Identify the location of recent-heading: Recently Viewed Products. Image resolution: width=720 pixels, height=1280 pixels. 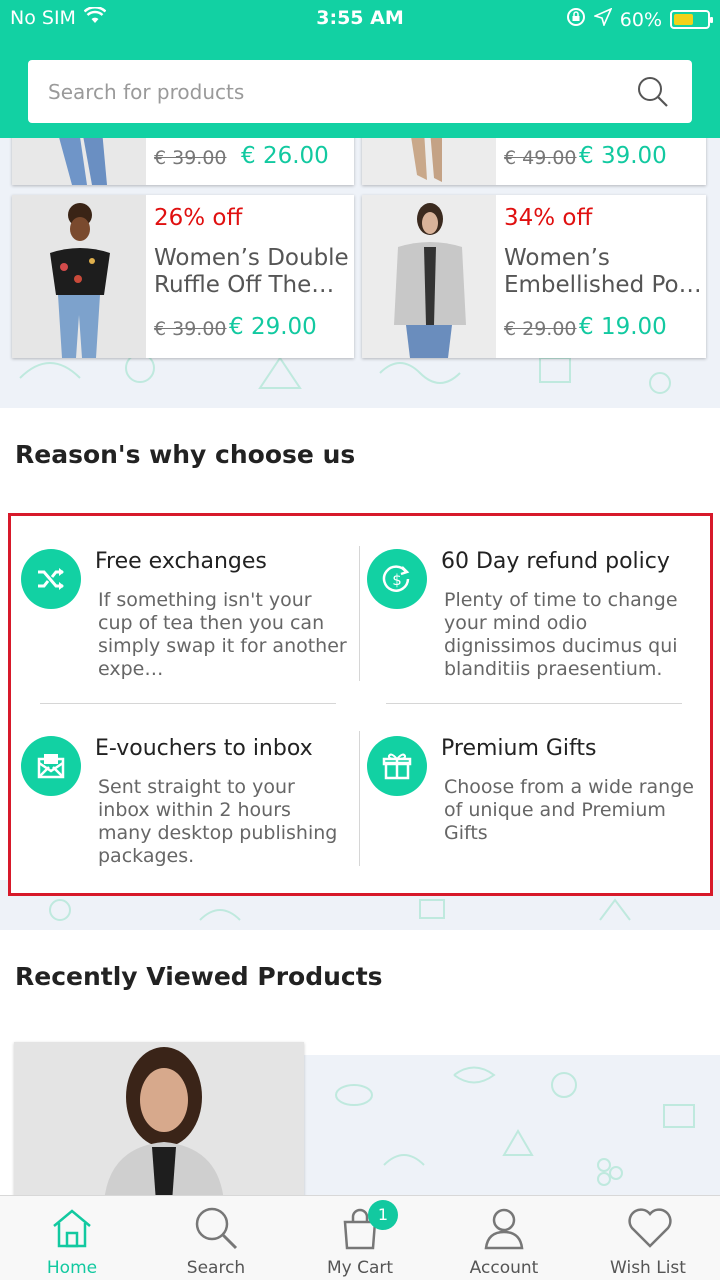
(199, 976).